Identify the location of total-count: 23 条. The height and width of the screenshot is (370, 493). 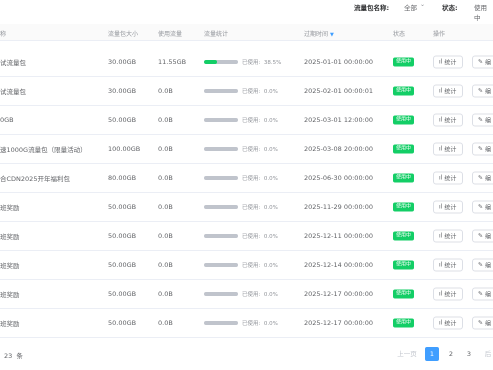
(13, 355).